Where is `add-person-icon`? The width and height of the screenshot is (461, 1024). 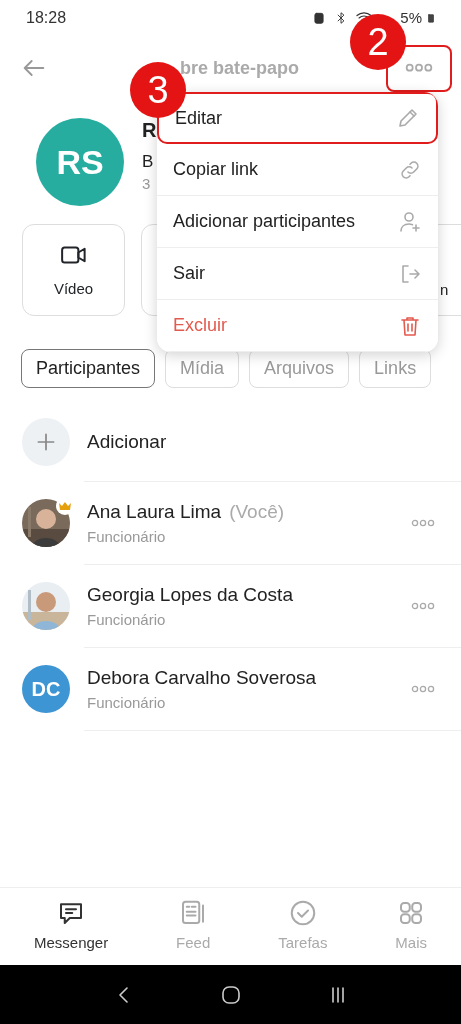
add-person-icon is located at coordinates (410, 221).